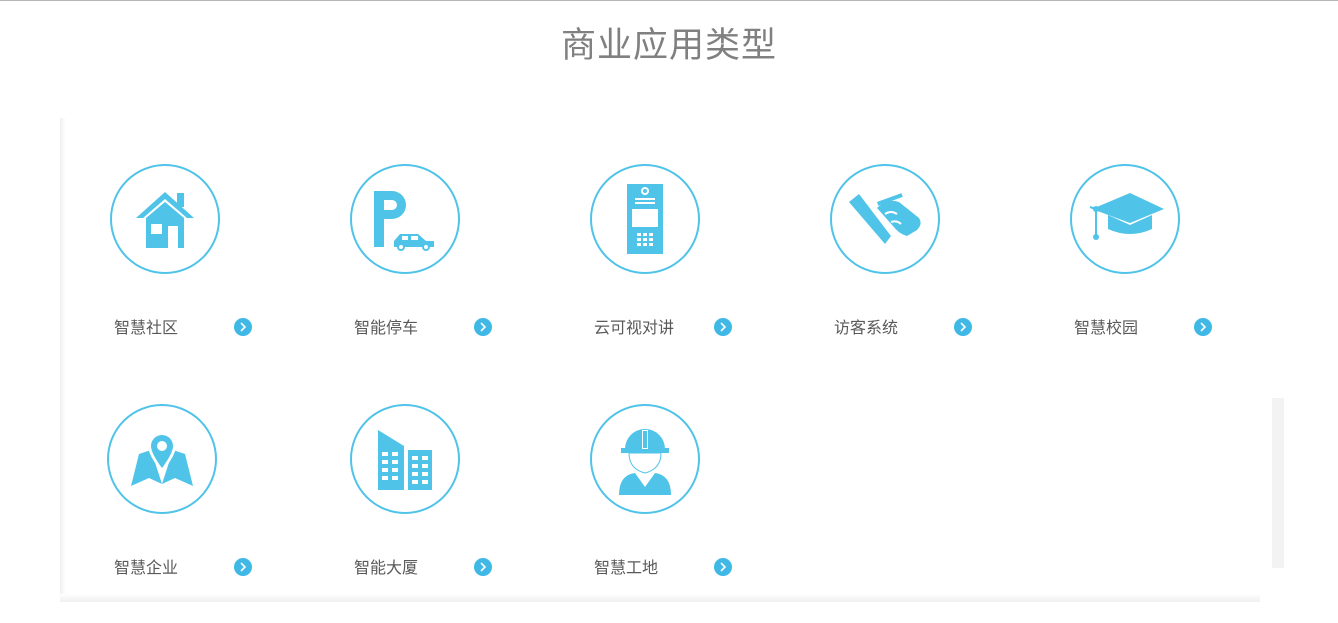  Describe the element at coordinates (146, 567) in the screenshot. I see `card-label: 智慧企业` at that location.